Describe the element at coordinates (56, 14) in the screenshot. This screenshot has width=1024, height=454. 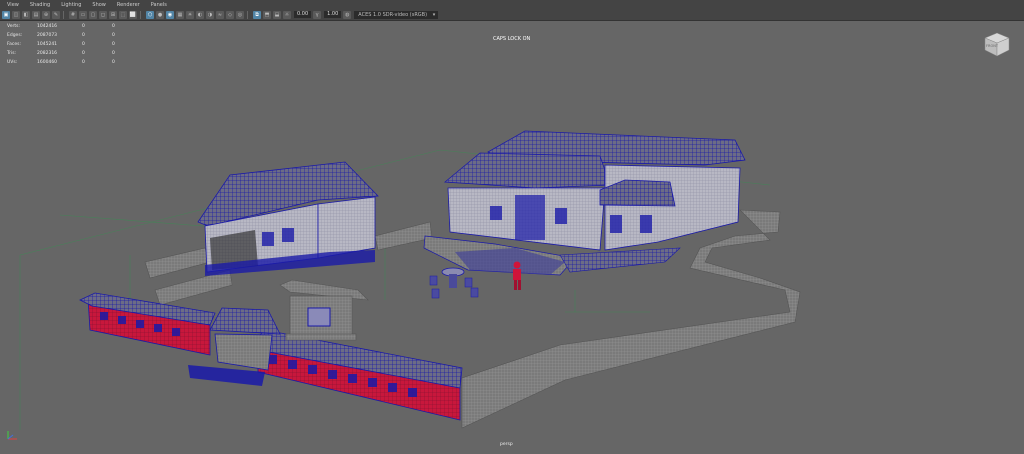
I see `grease-pencil-icon: ✎` at that location.